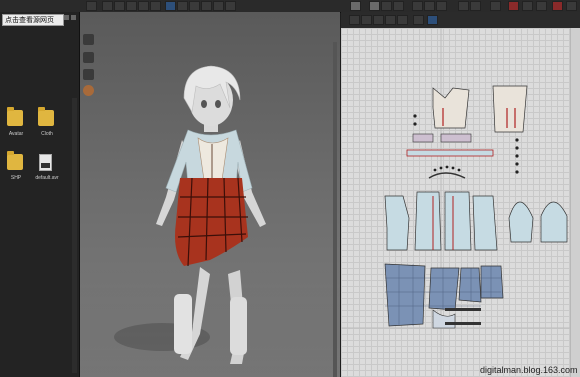 This screenshot has height=377, width=580. What do you see at coordinates (194, 6) in the screenshot?
I see `camera-button` at bounding box center [194, 6].